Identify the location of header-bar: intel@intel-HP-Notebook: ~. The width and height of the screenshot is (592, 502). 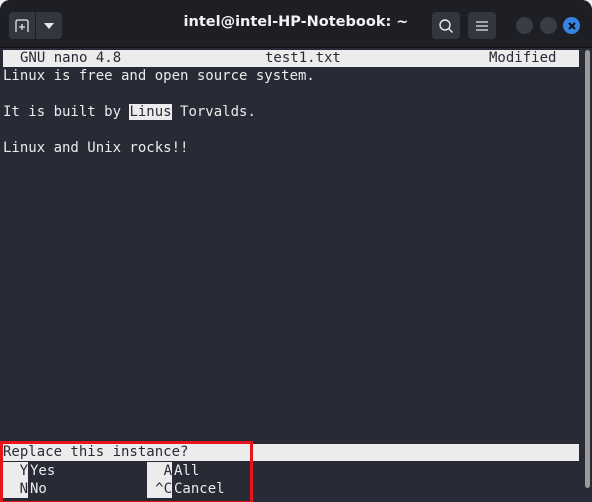
(296, 24).